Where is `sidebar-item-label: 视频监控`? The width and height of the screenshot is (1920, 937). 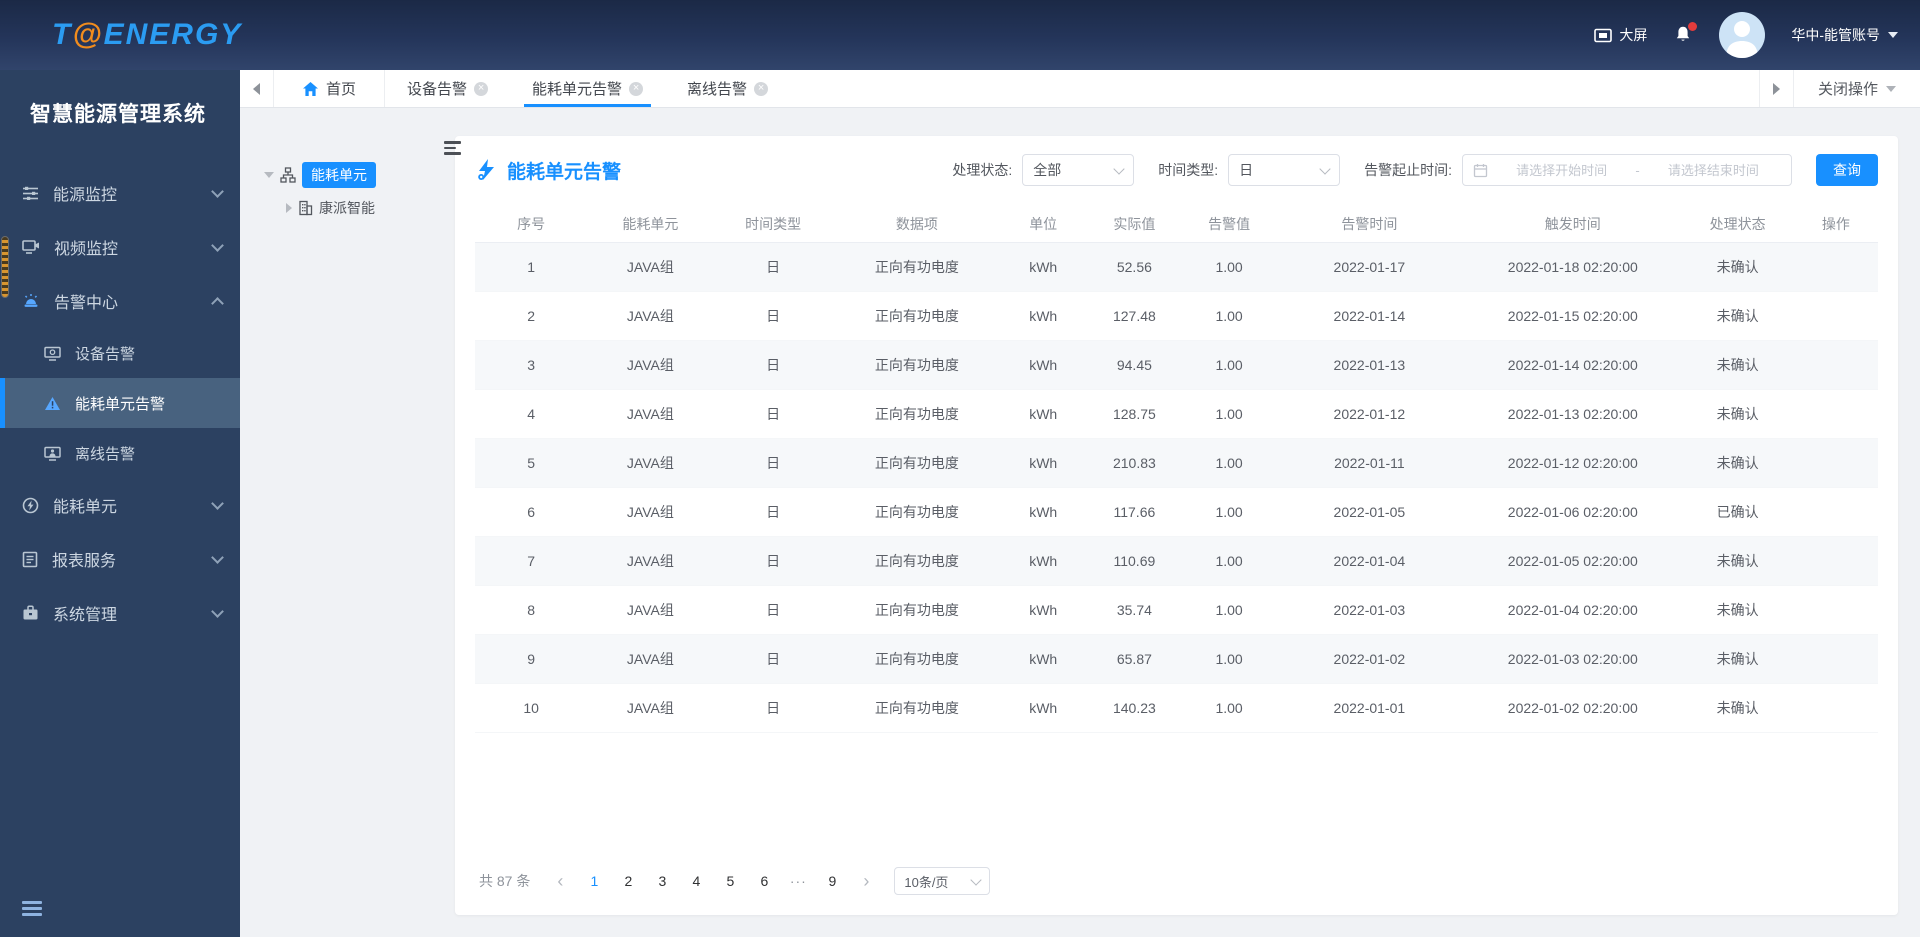 sidebar-item-label: 视频监控 is located at coordinates (86, 249).